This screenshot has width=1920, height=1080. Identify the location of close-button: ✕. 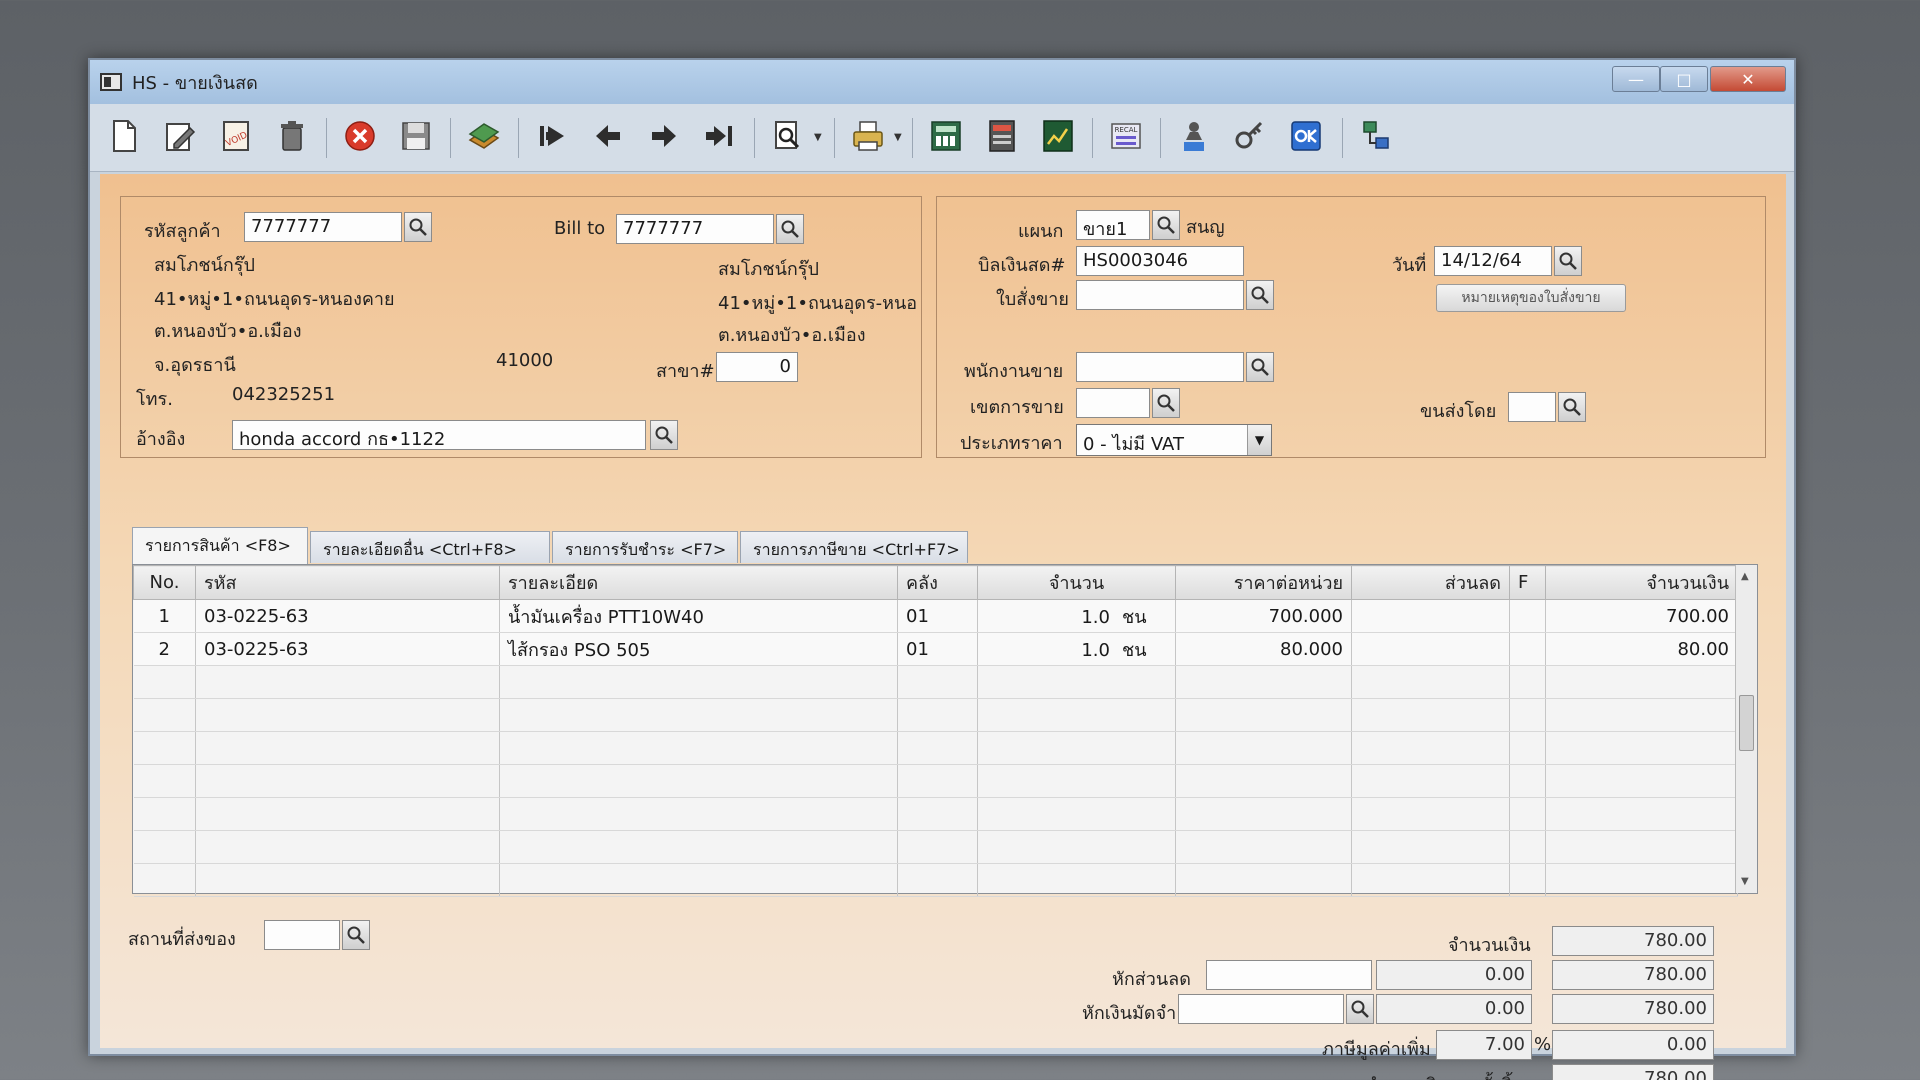
(1748, 79).